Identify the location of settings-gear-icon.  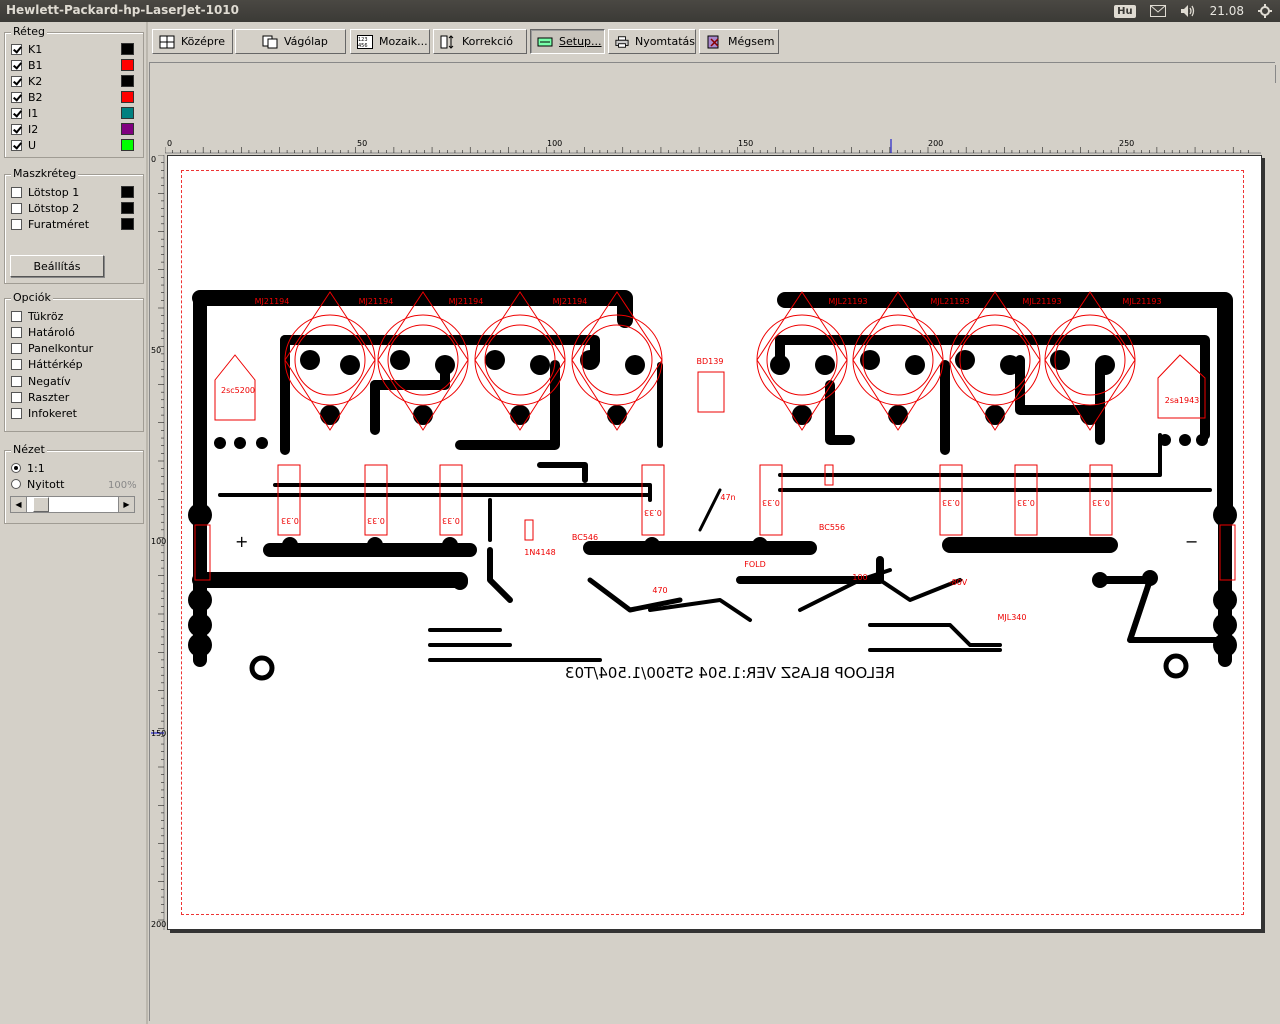
(1265, 11).